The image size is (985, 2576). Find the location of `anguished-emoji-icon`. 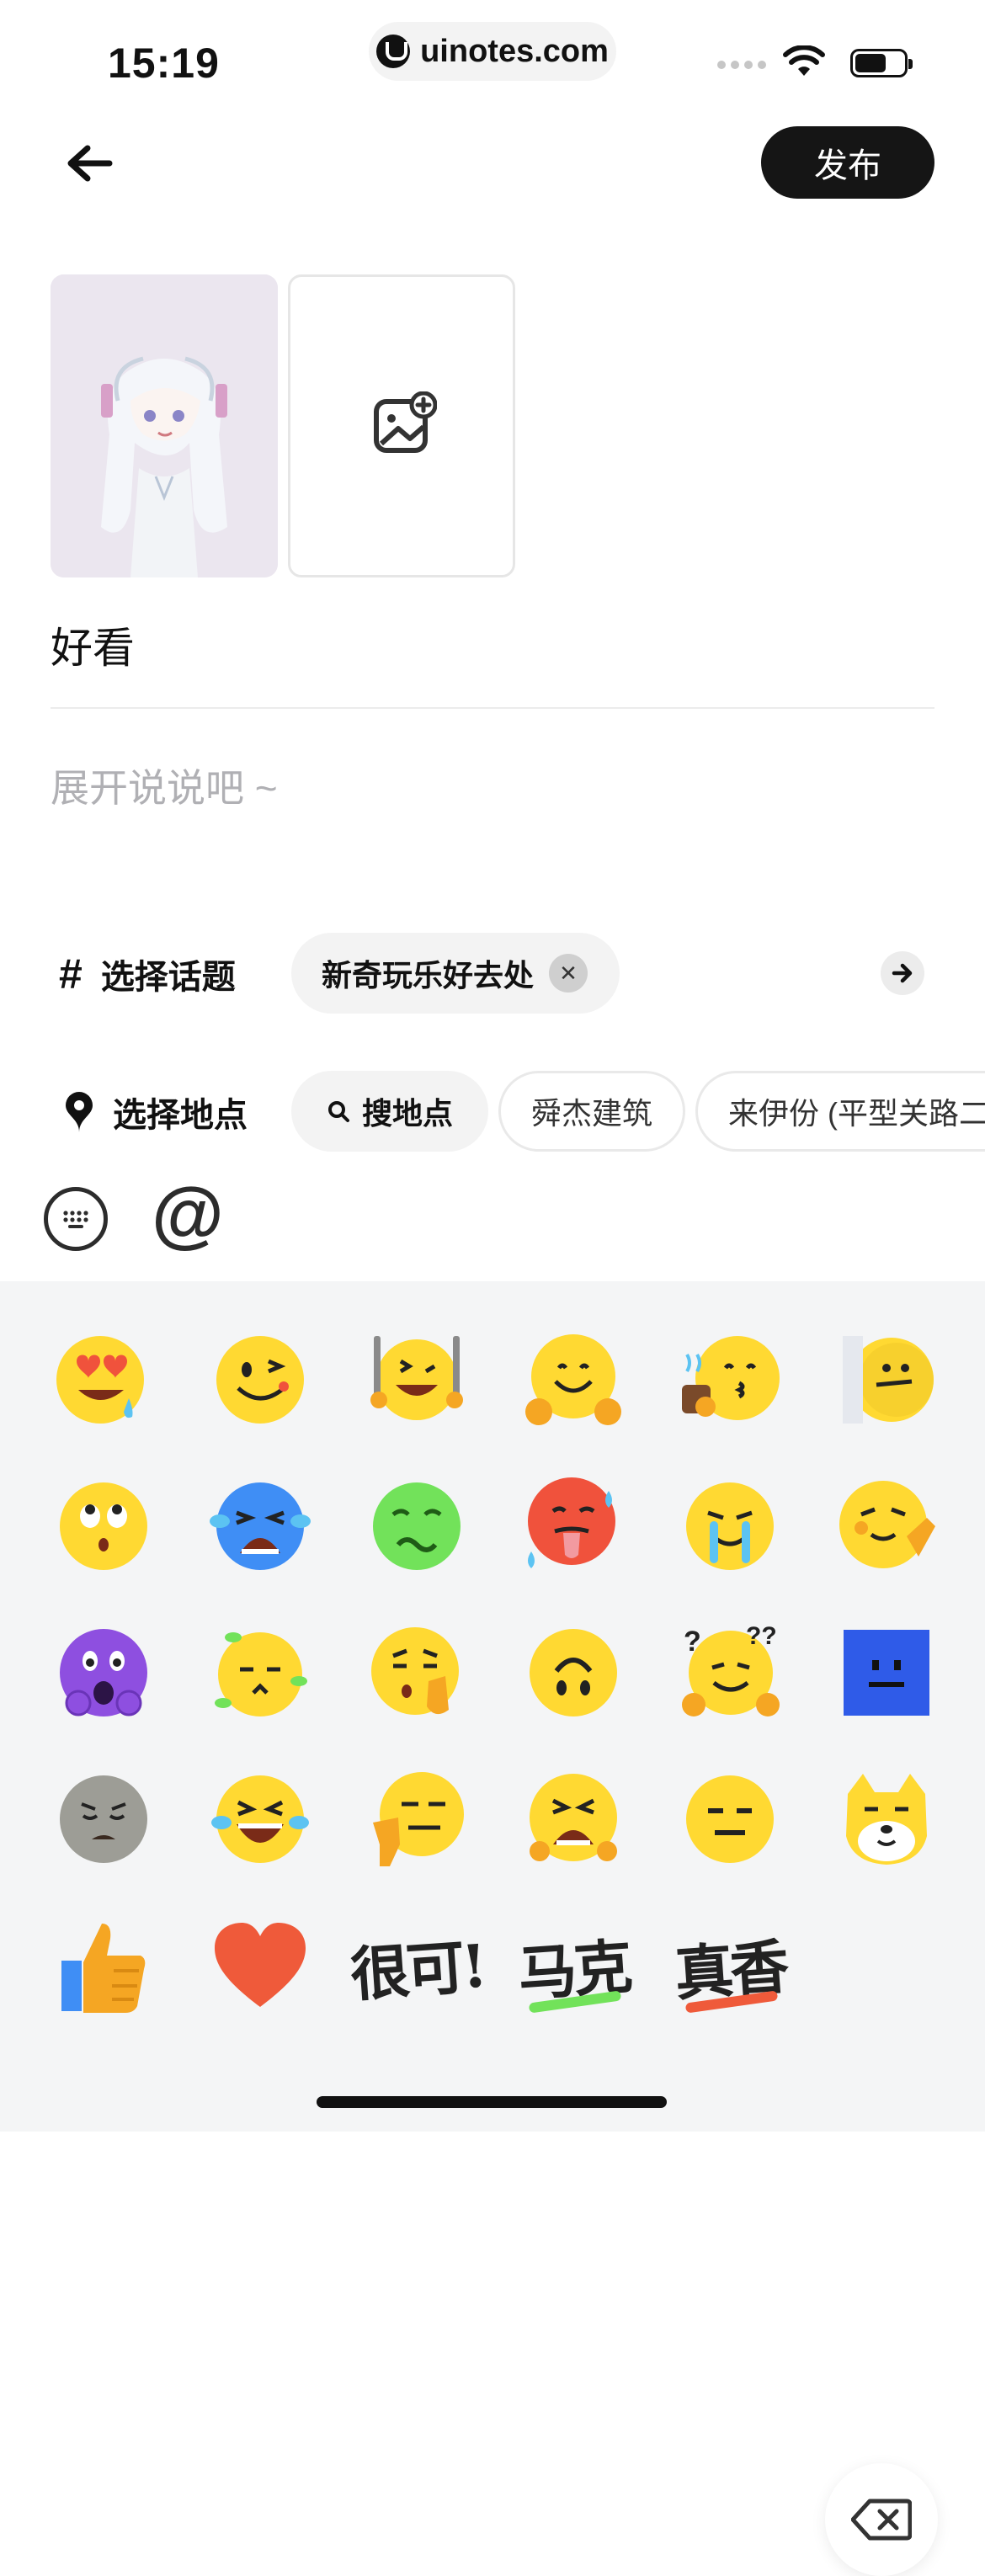

anguished-emoji-icon is located at coordinates (573, 1818).